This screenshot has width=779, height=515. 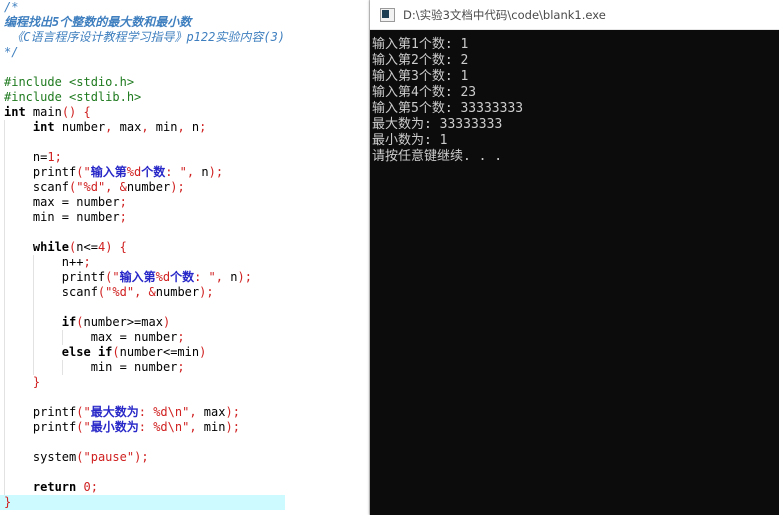 I want to click on code-token: min, so click(x=163, y=127).